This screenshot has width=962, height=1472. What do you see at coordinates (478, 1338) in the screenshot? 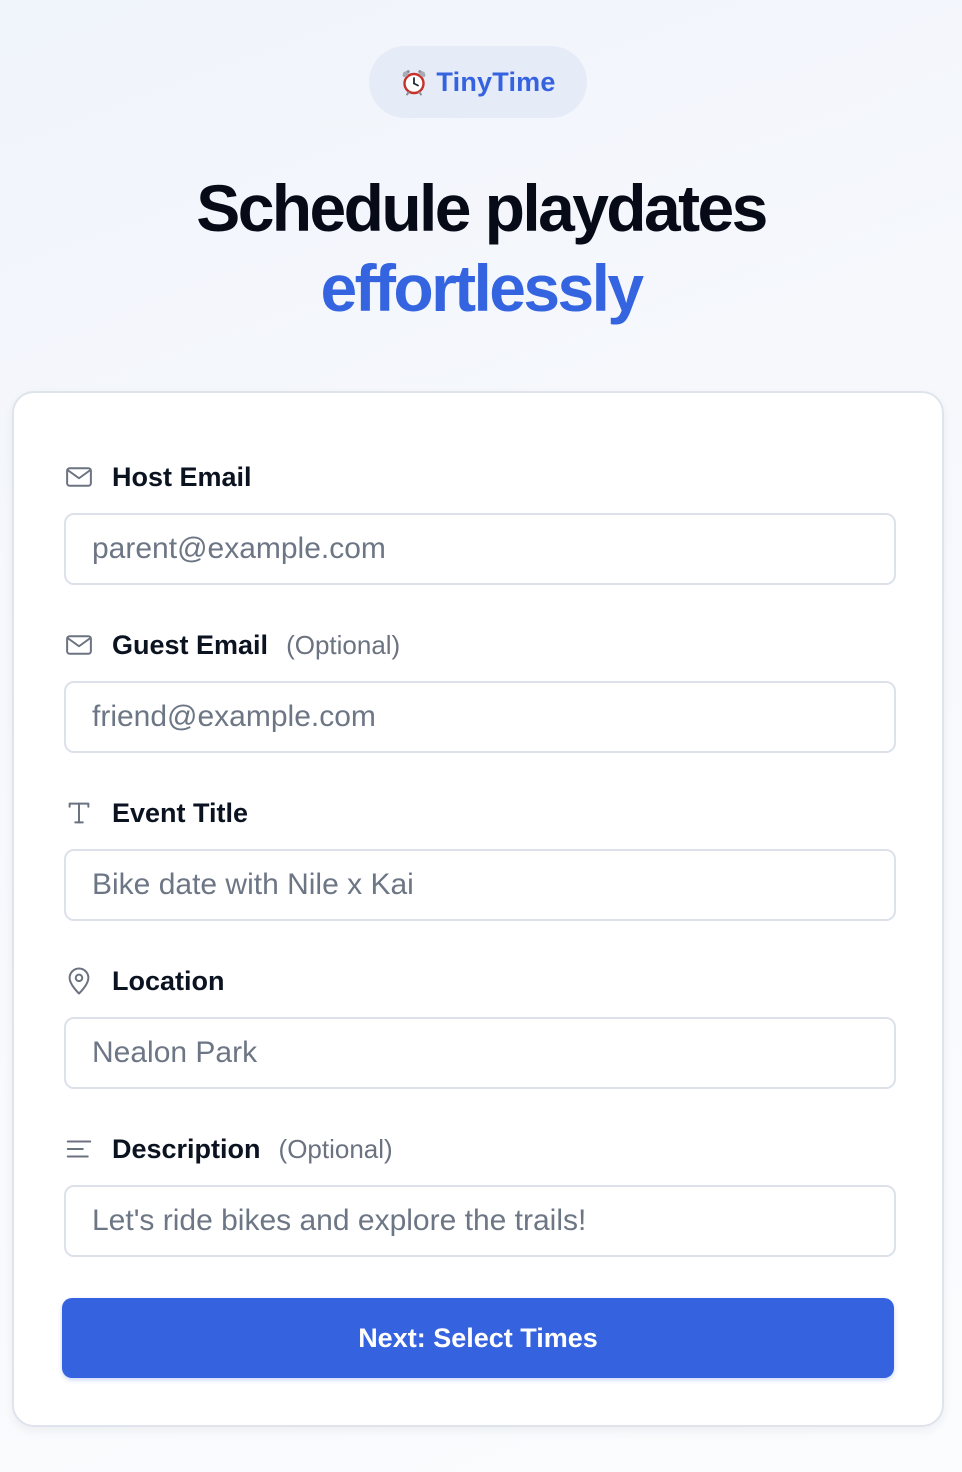
I see `next-select-times-button: Next: Select Times` at bounding box center [478, 1338].